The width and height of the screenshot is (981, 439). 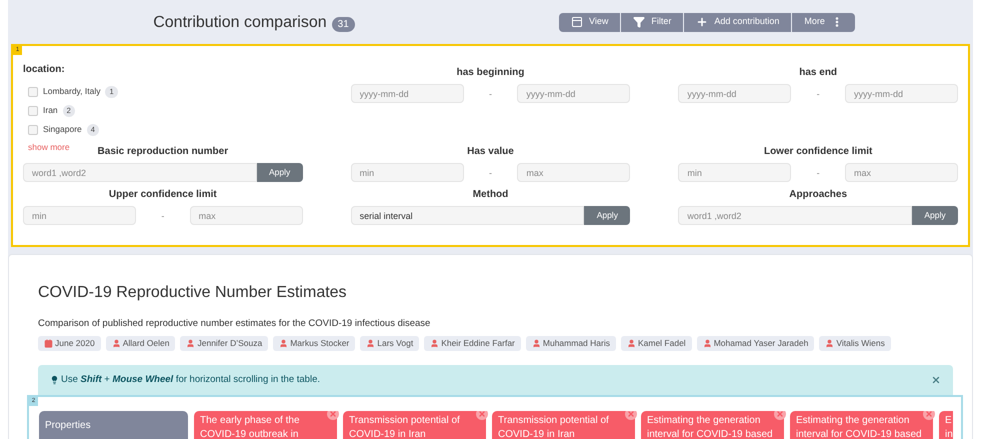 What do you see at coordinates (472, 344) in the screenshot?
I see `author-tag: Kheir Eddine Farfar` at bounding box center [472, 344].